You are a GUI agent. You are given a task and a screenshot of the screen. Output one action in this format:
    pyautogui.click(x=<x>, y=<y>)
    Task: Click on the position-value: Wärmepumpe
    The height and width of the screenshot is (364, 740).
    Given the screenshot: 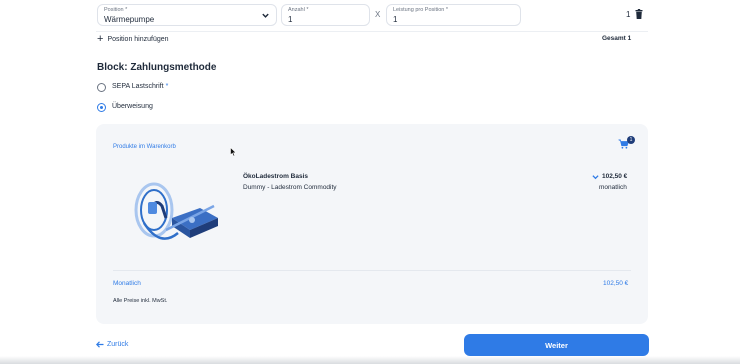 What is the action you would take?
    pyautogui.click(x=129, y=19)
    